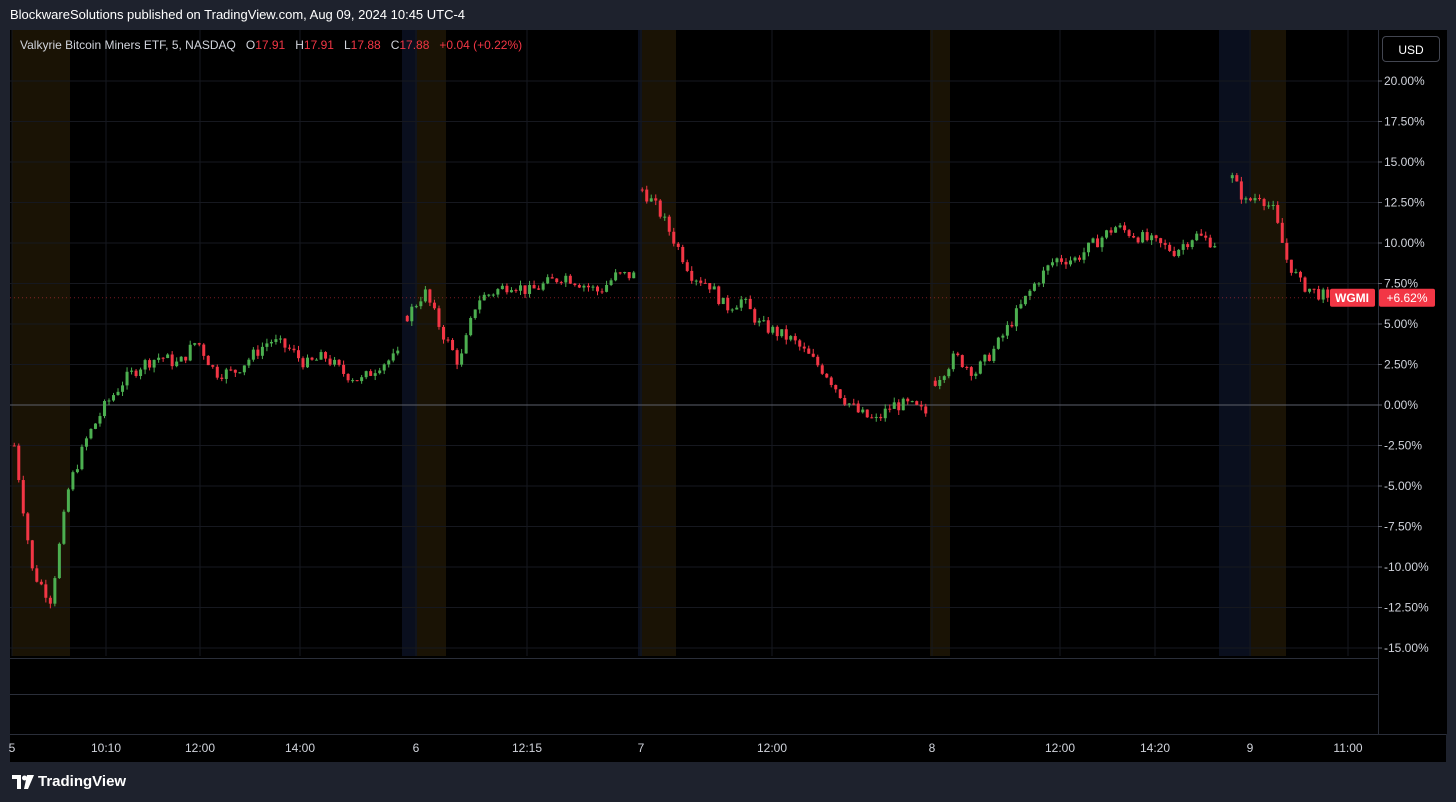 This screenshot has width=1456, height=802. I want to click on y-tick-label: -5.00%, so click(1403, 486).